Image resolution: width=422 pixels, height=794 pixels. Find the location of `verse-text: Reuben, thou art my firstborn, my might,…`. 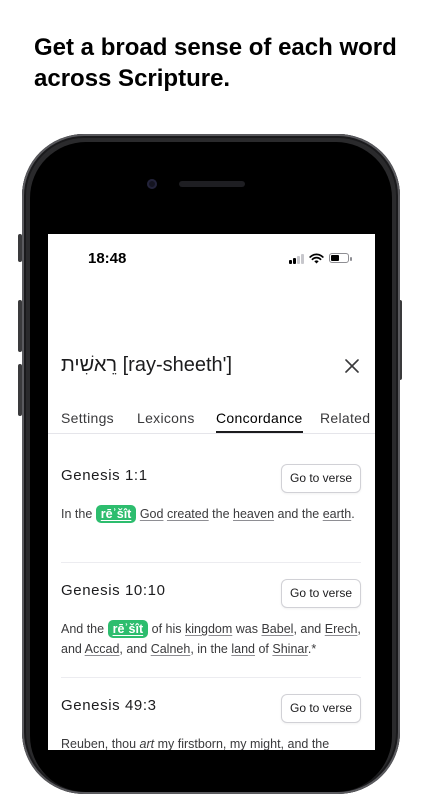

verse-text: Reuben, thou art my firstborn, my might,… is located at coordinates (211, 742).